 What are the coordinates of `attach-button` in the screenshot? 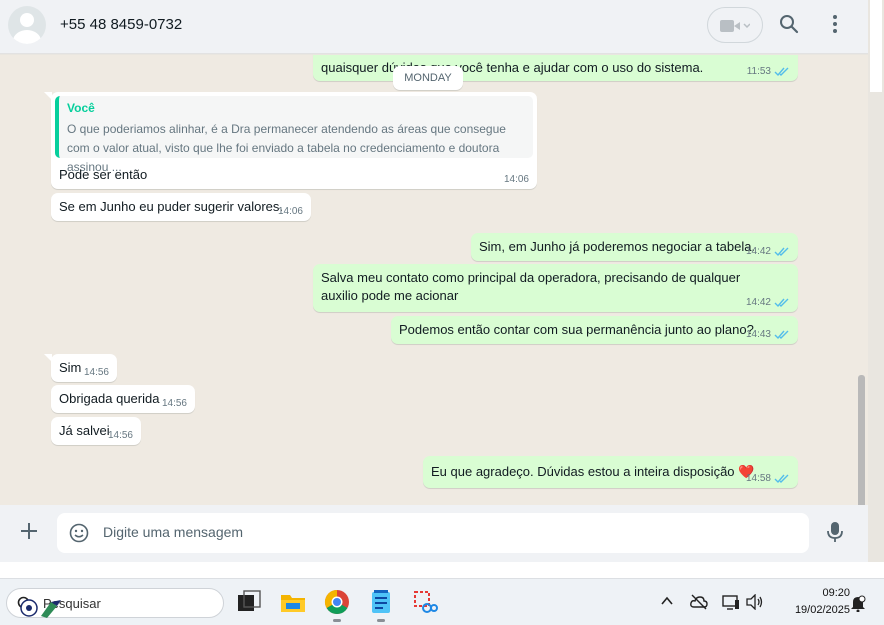 It's located at (29, 533).